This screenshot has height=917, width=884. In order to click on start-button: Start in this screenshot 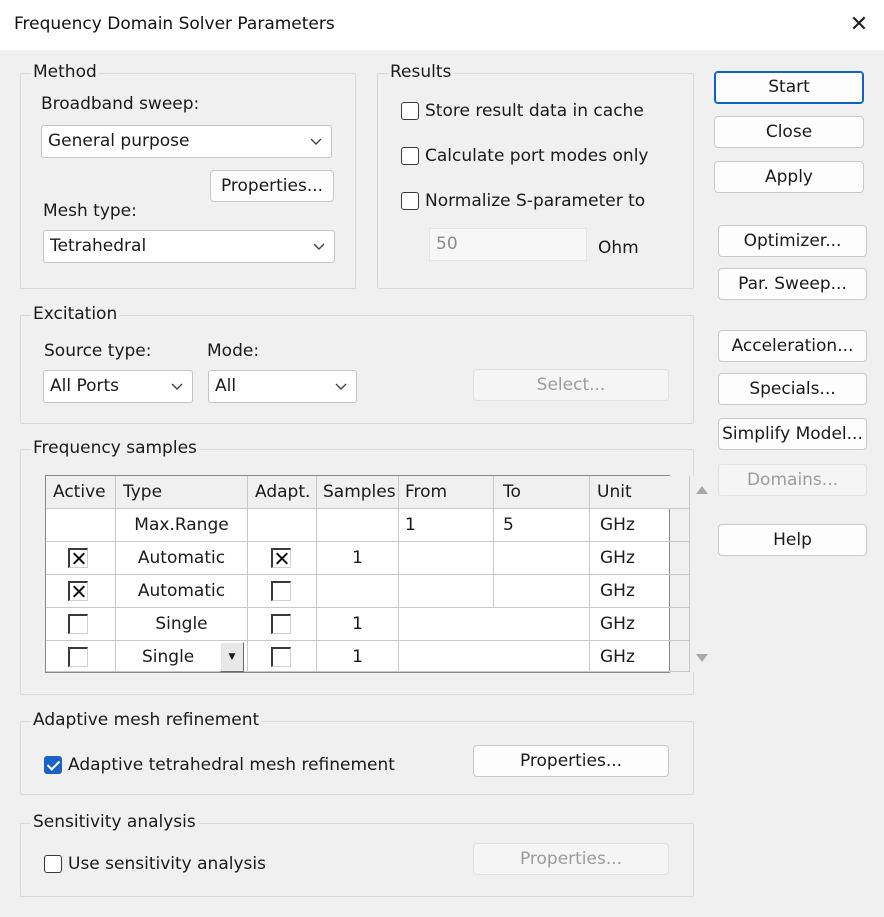, I will do `click(789, 87)`.